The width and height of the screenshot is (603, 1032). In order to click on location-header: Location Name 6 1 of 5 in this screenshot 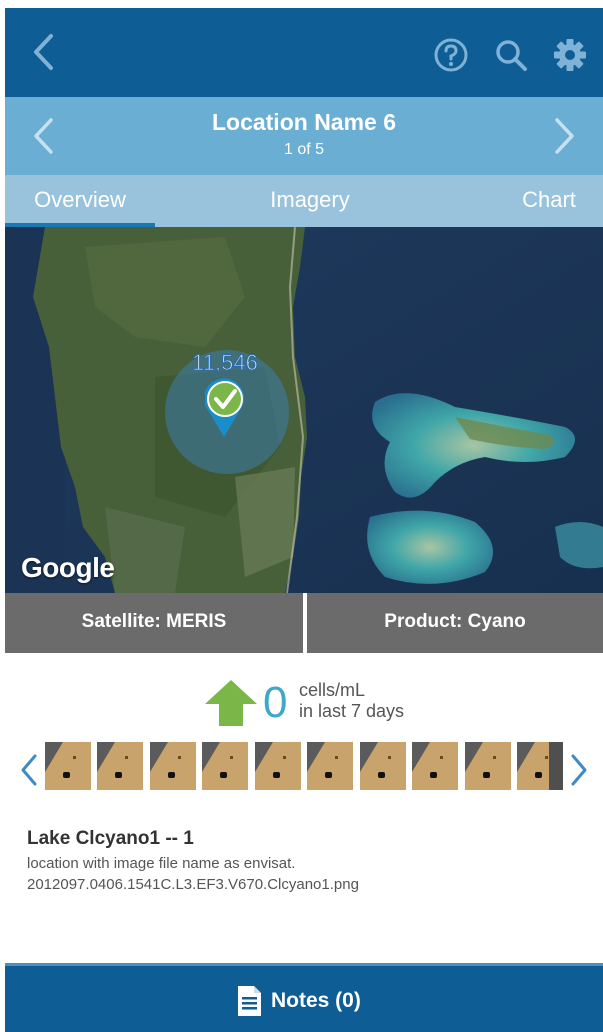, I will do `click(304, 136)`.